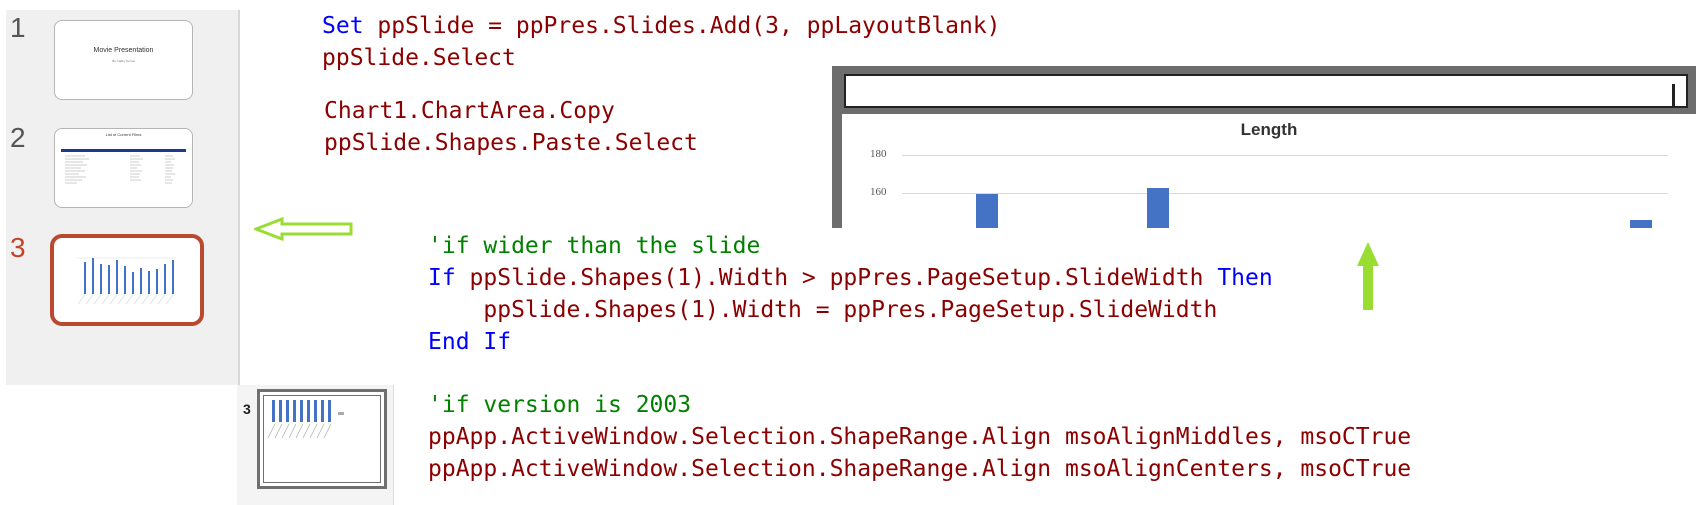  I want to click on code-comment-version: 'if version is 2003, so click(560, 405).